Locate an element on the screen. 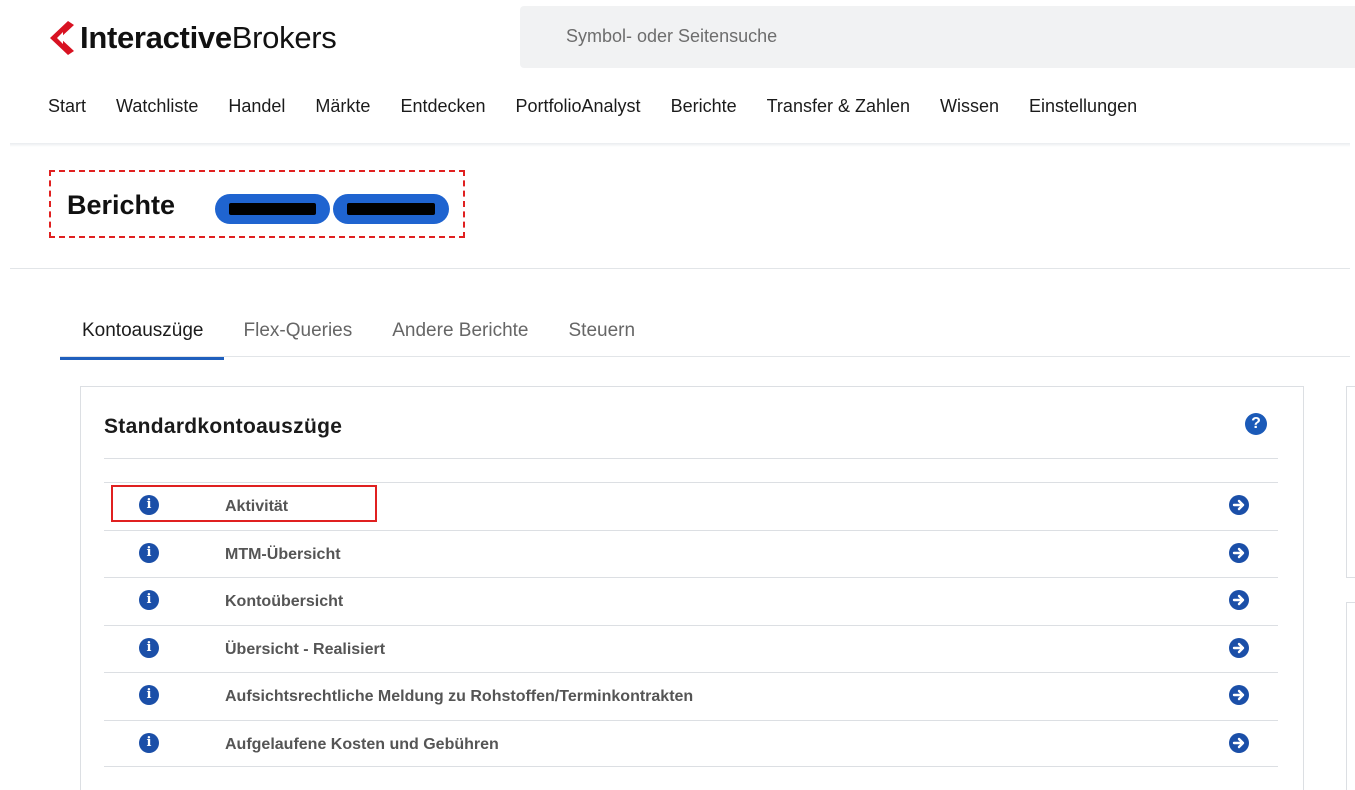 The image size is (1355, 790). statement-label: Kontoübersicht is located at coordinates (284, 602).